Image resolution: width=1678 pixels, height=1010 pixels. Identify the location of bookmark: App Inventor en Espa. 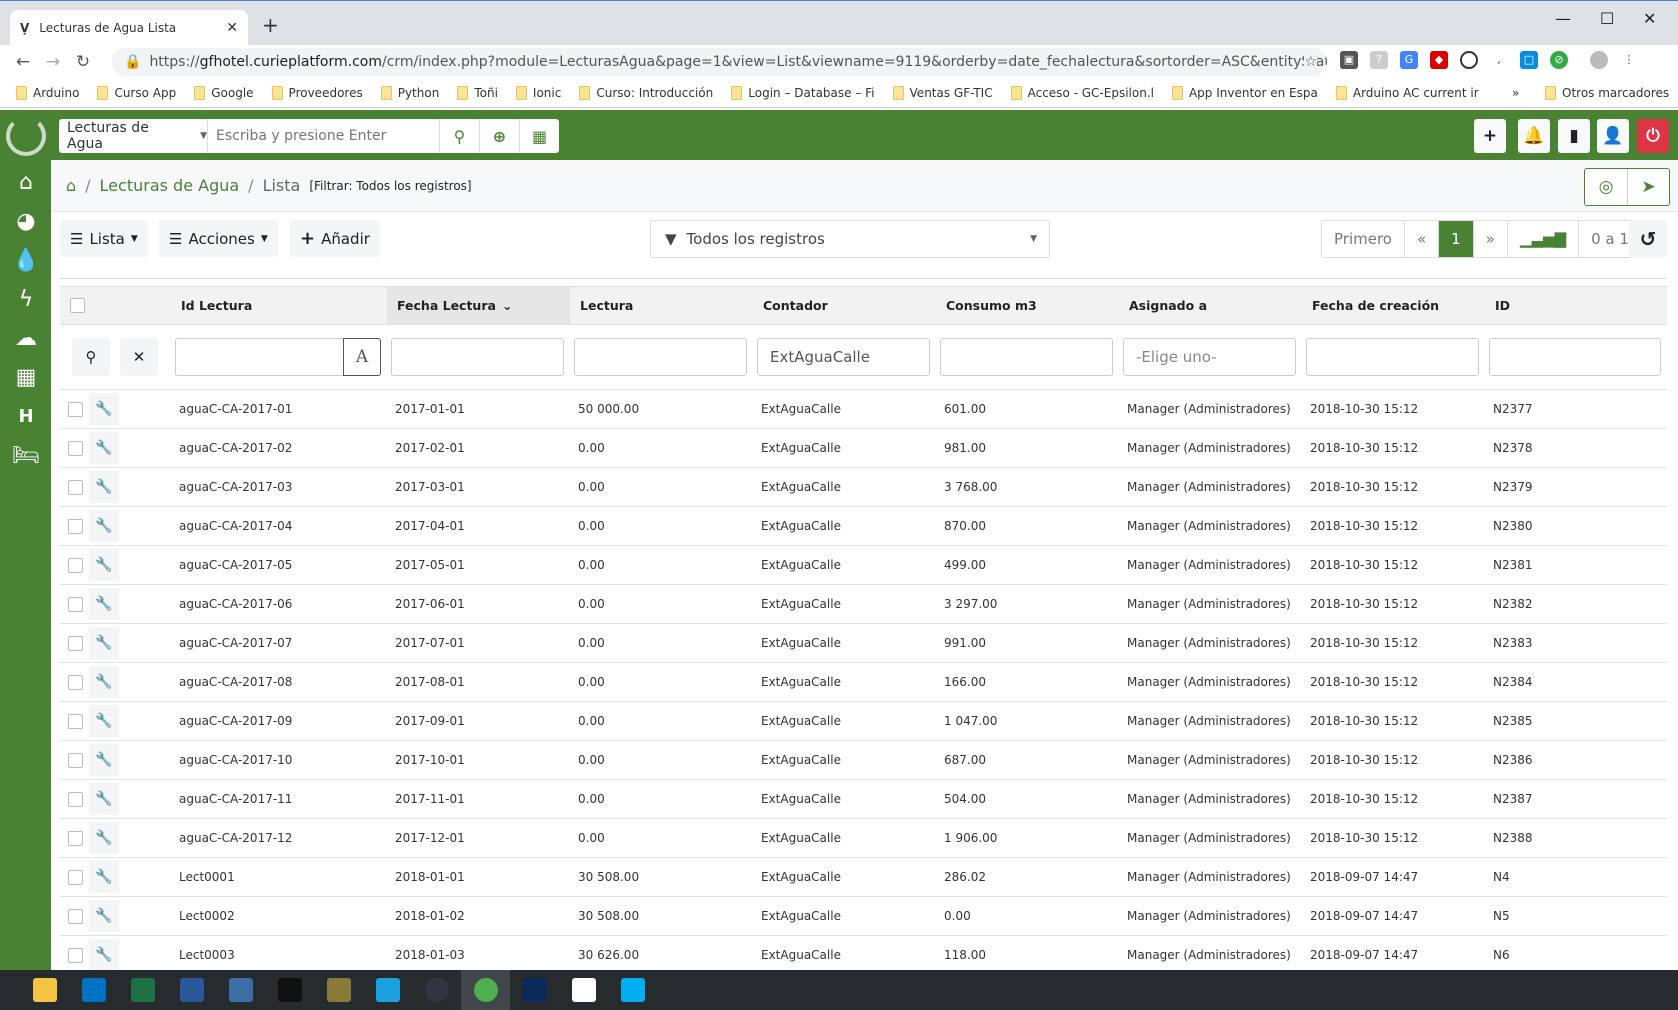
(1244, 92).